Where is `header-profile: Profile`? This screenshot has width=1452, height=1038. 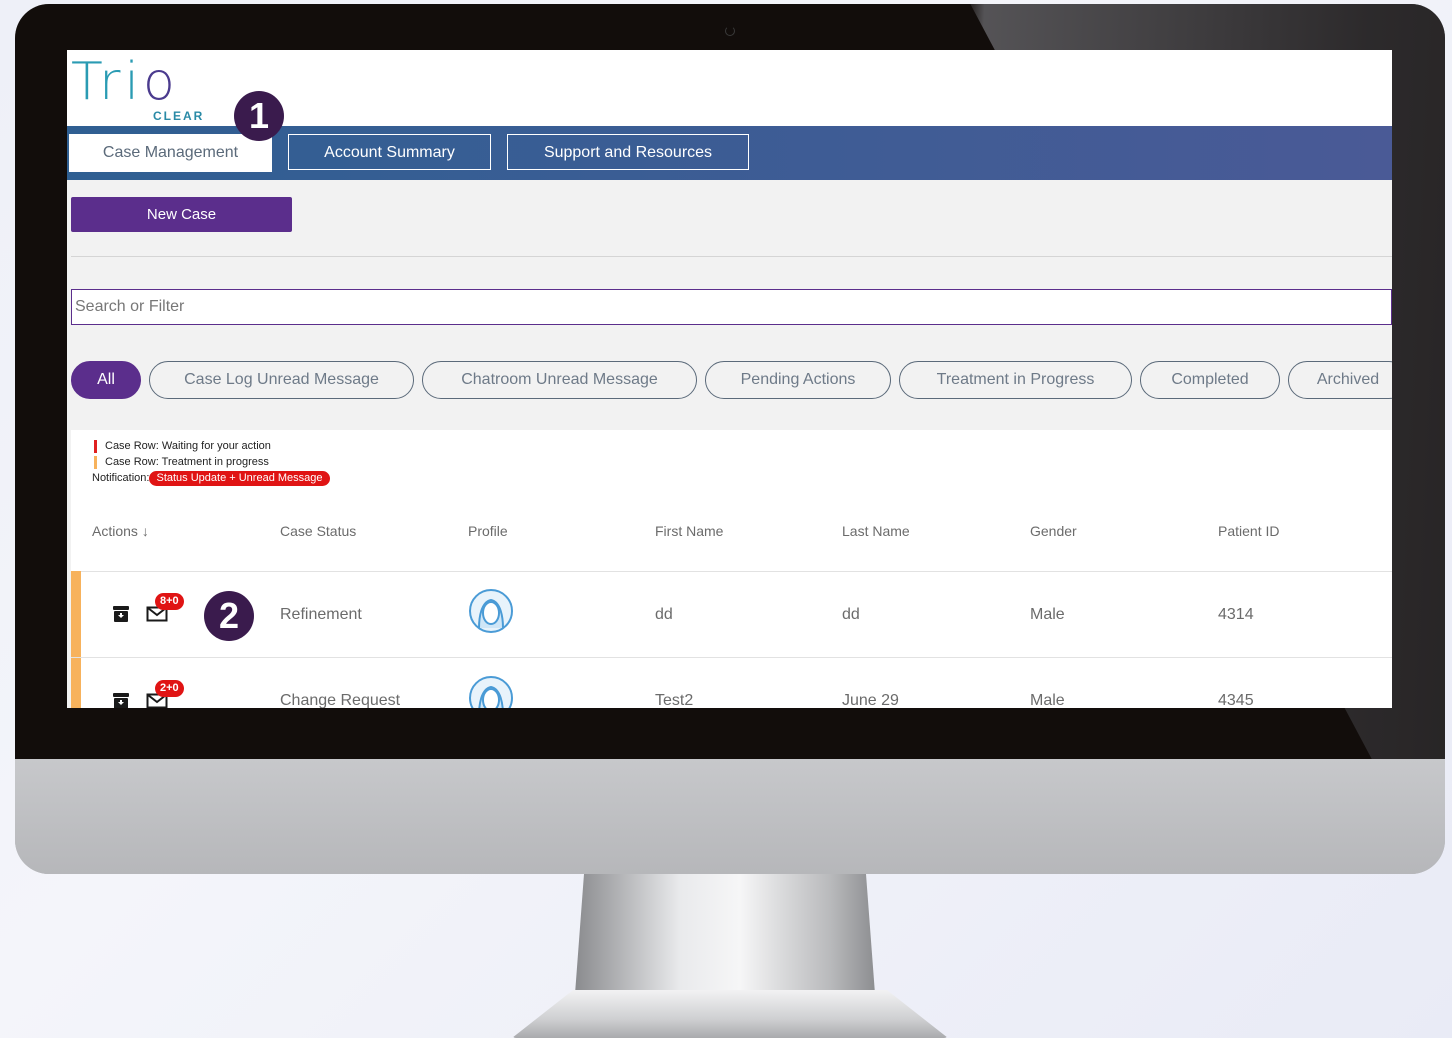
header-profile: Profile is located at coordinates (488, 531).